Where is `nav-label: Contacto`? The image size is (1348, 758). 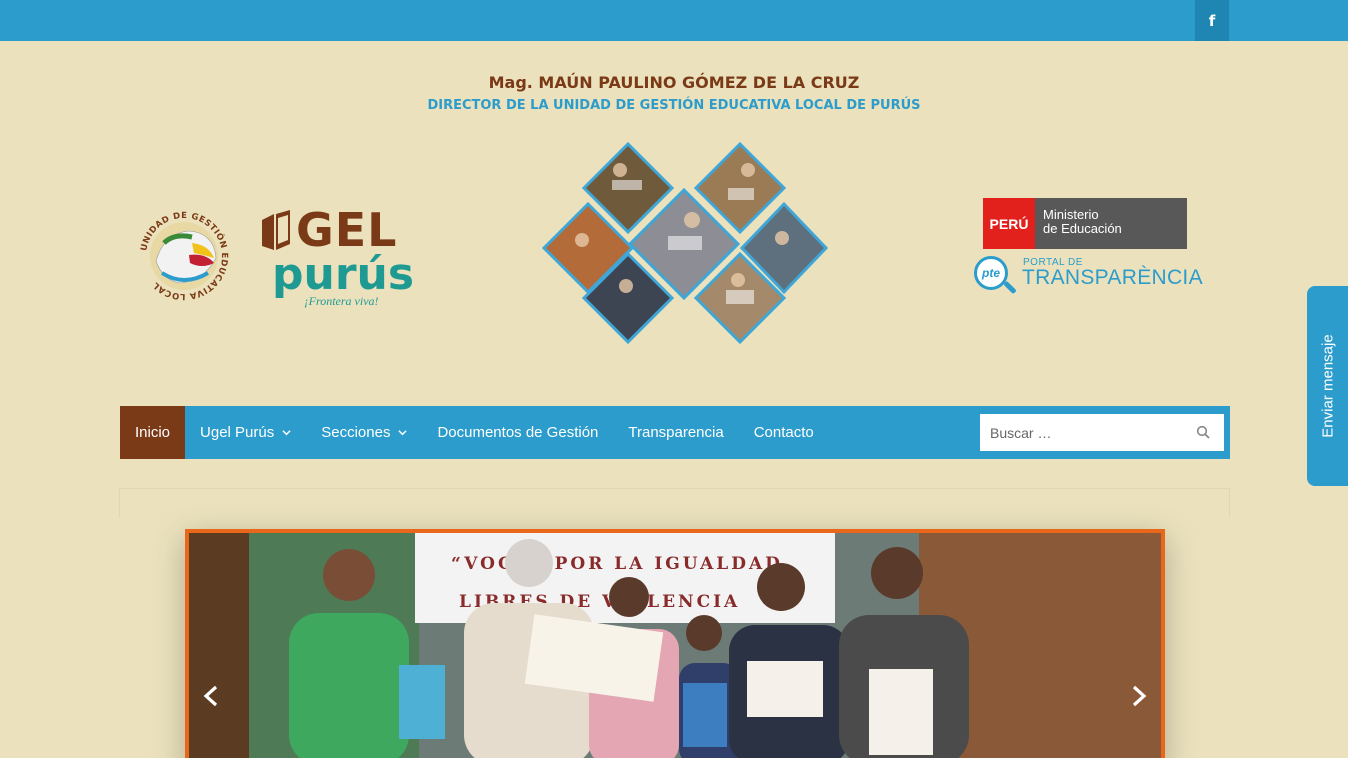
nav-label: Contacto is located at coordinates (783, 432).